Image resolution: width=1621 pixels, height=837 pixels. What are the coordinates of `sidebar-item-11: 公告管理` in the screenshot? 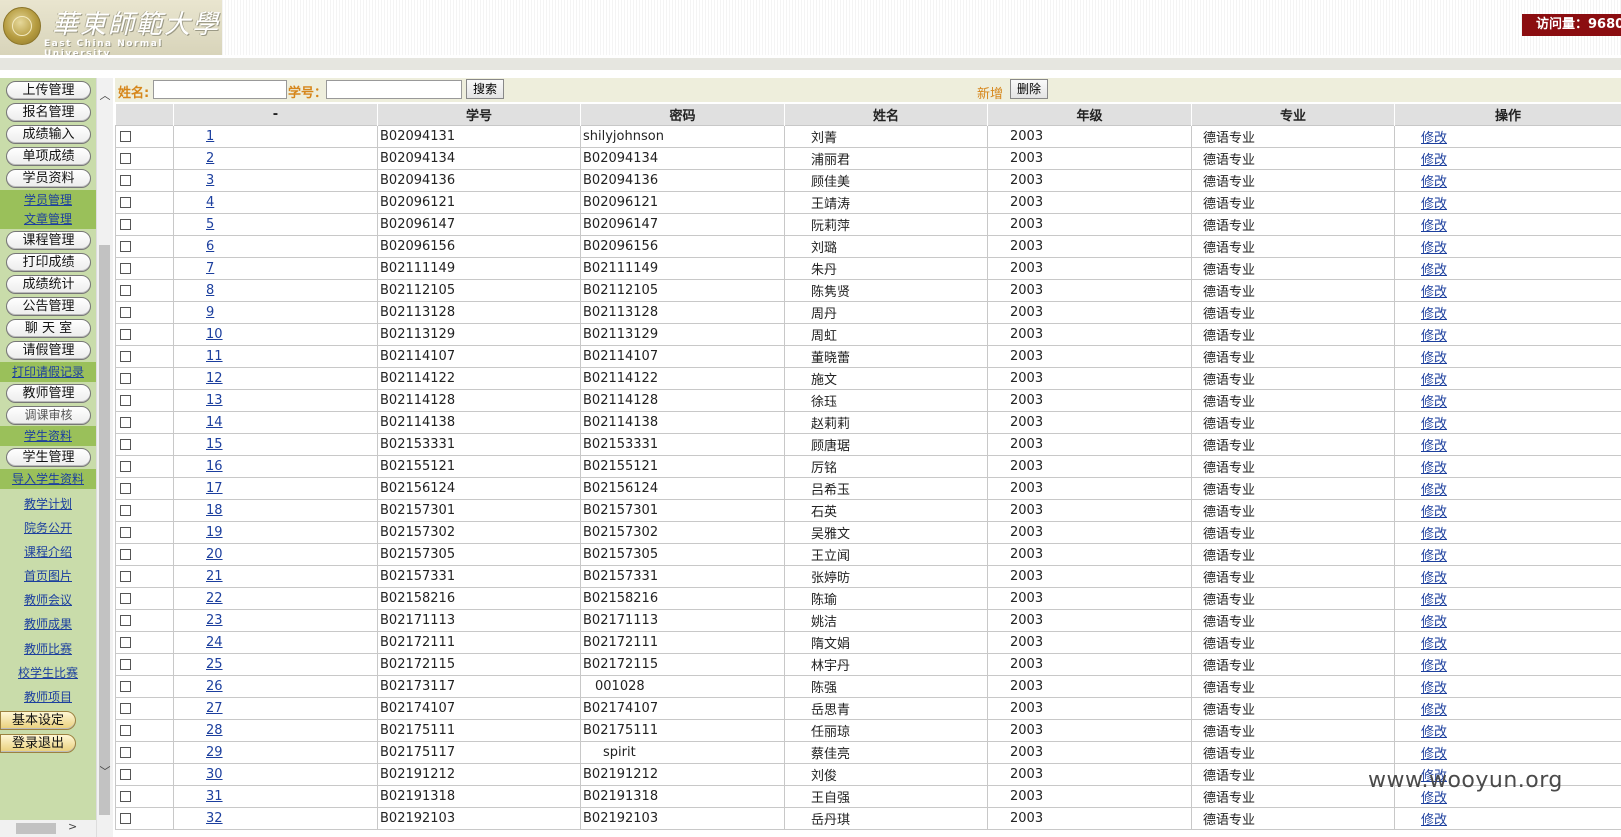 It's located at (48, 306).